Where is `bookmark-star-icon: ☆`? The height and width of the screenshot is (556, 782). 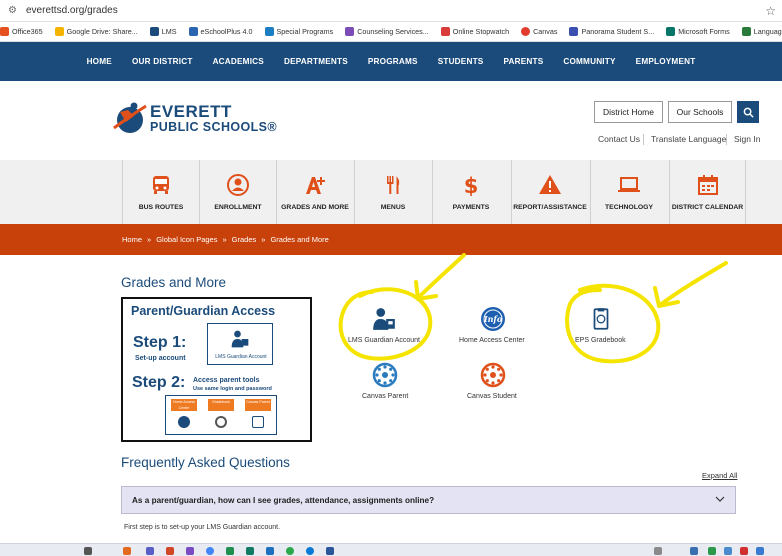
bookmark-star-icon: ☆ is located at coordinates (770, 11).